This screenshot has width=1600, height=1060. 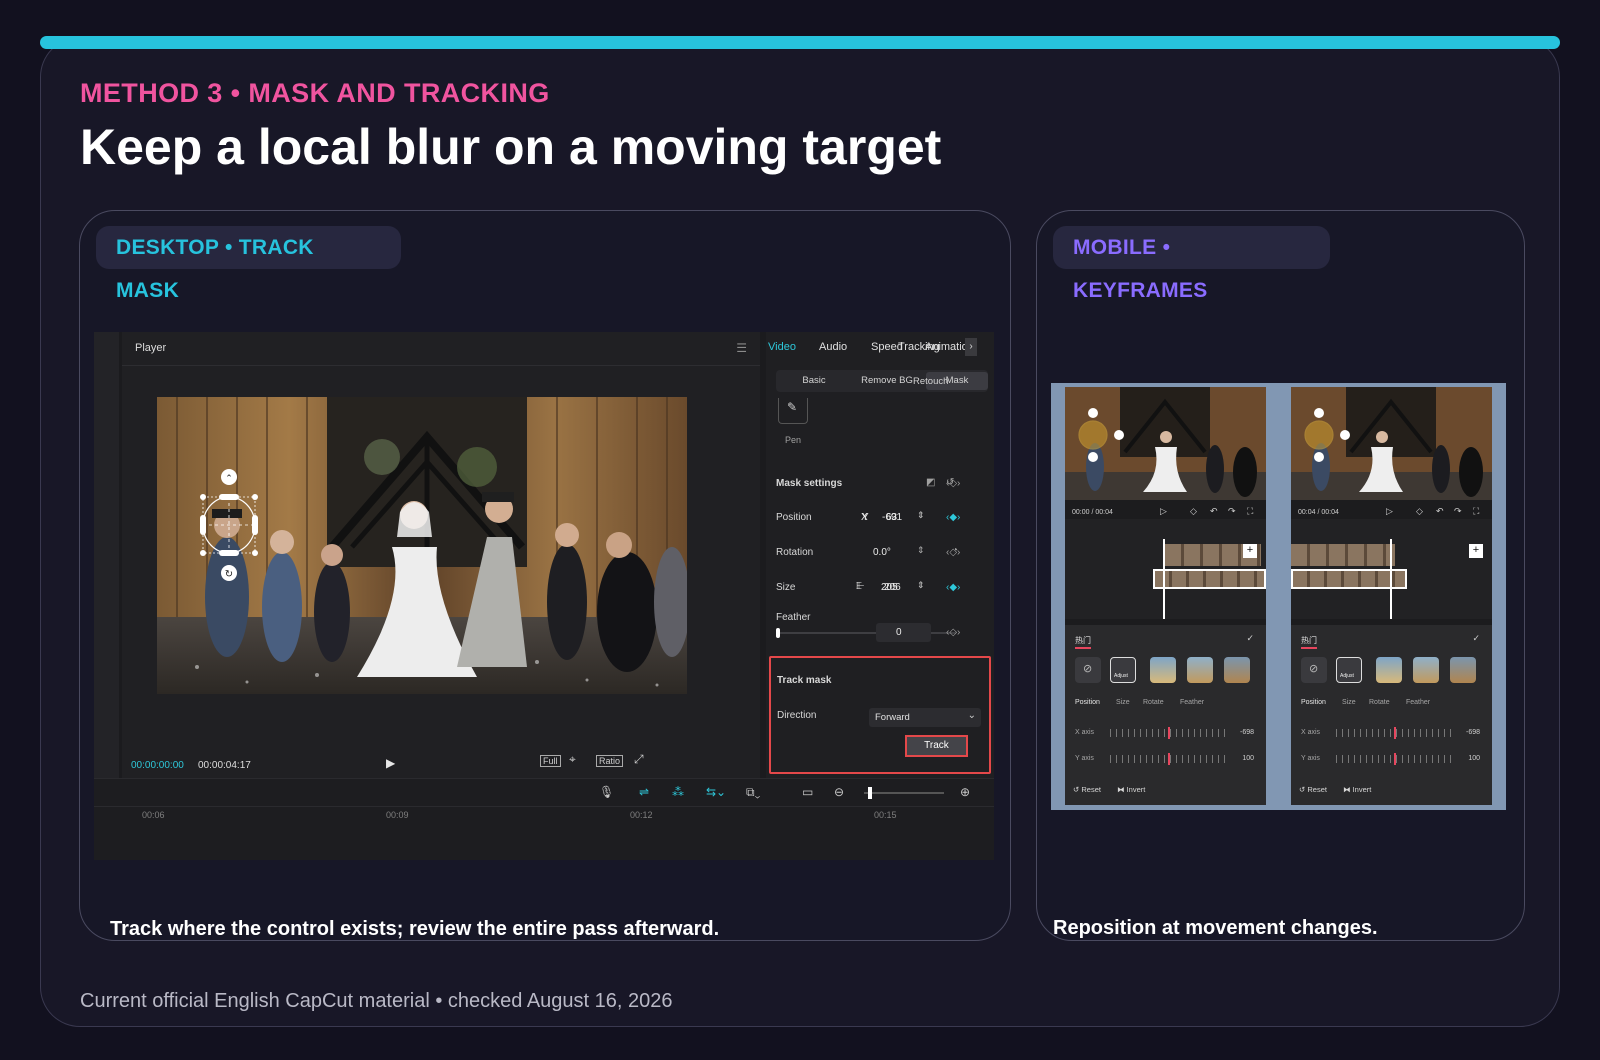 I want to click on feather-value: 0, so click(x=899, y=632).